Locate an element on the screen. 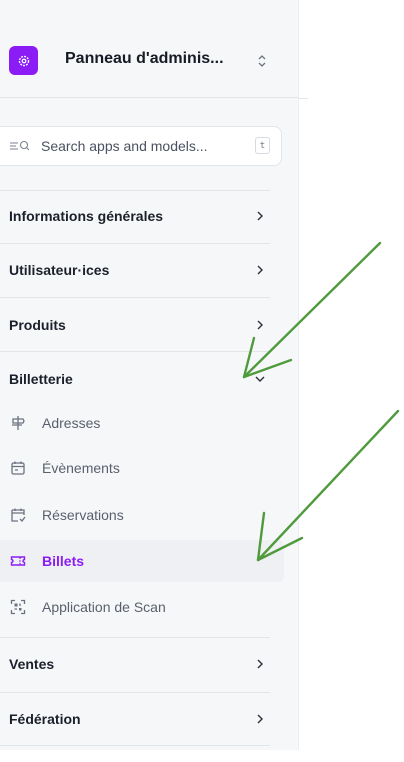  nav-section-label: Fédération is located at coordinates (45, 719).